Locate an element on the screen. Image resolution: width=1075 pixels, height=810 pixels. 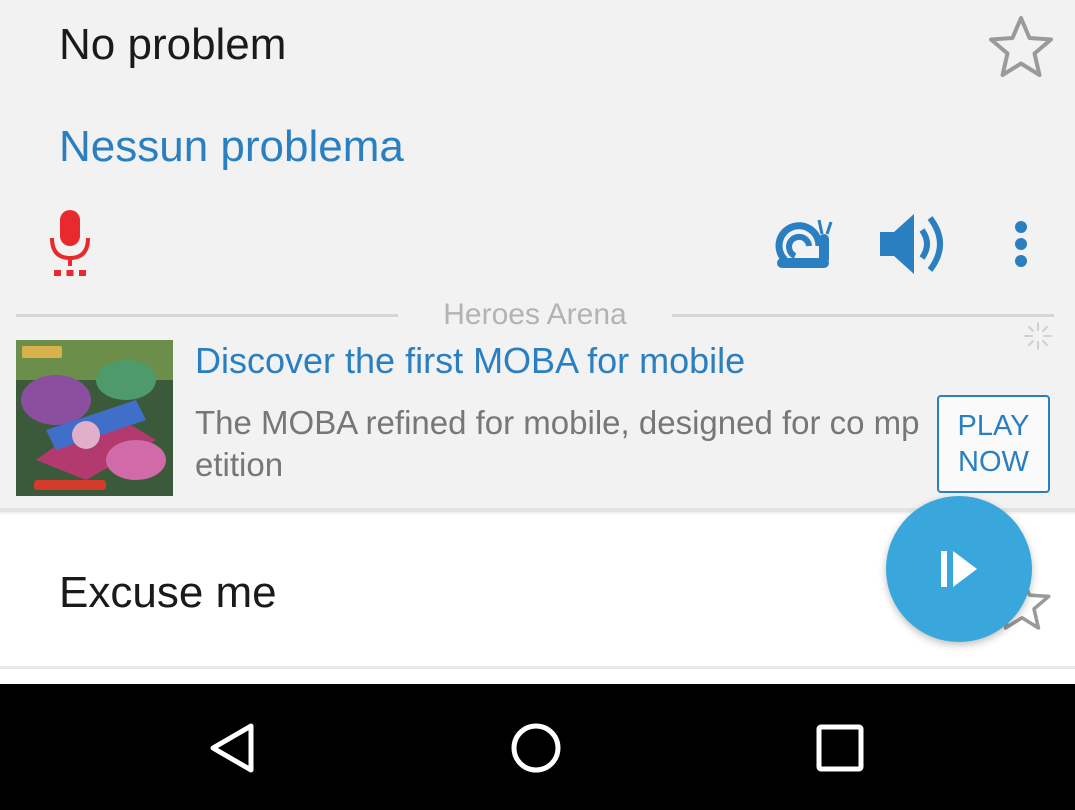
play-all-button is located at coordinates (959, 569).